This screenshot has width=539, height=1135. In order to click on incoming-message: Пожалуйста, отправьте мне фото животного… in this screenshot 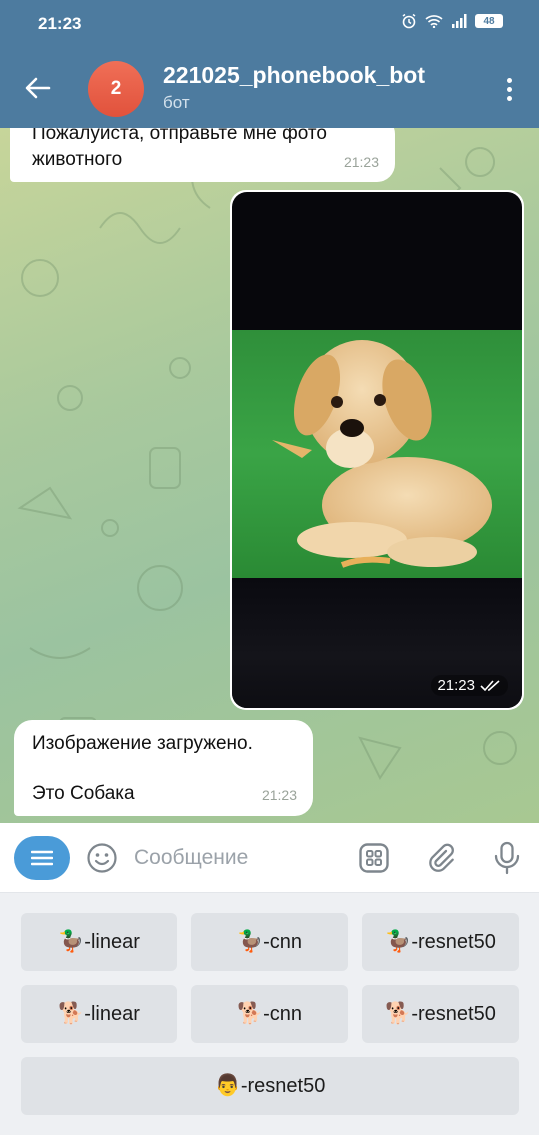, I will do `click(202, 155)`.